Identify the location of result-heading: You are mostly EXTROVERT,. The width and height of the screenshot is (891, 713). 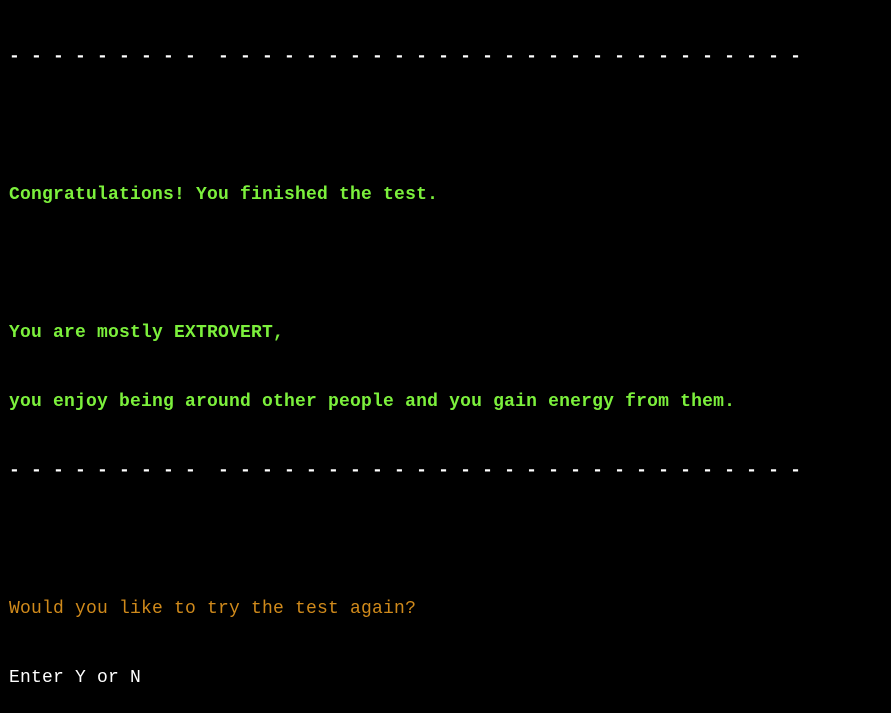
(147, 333).